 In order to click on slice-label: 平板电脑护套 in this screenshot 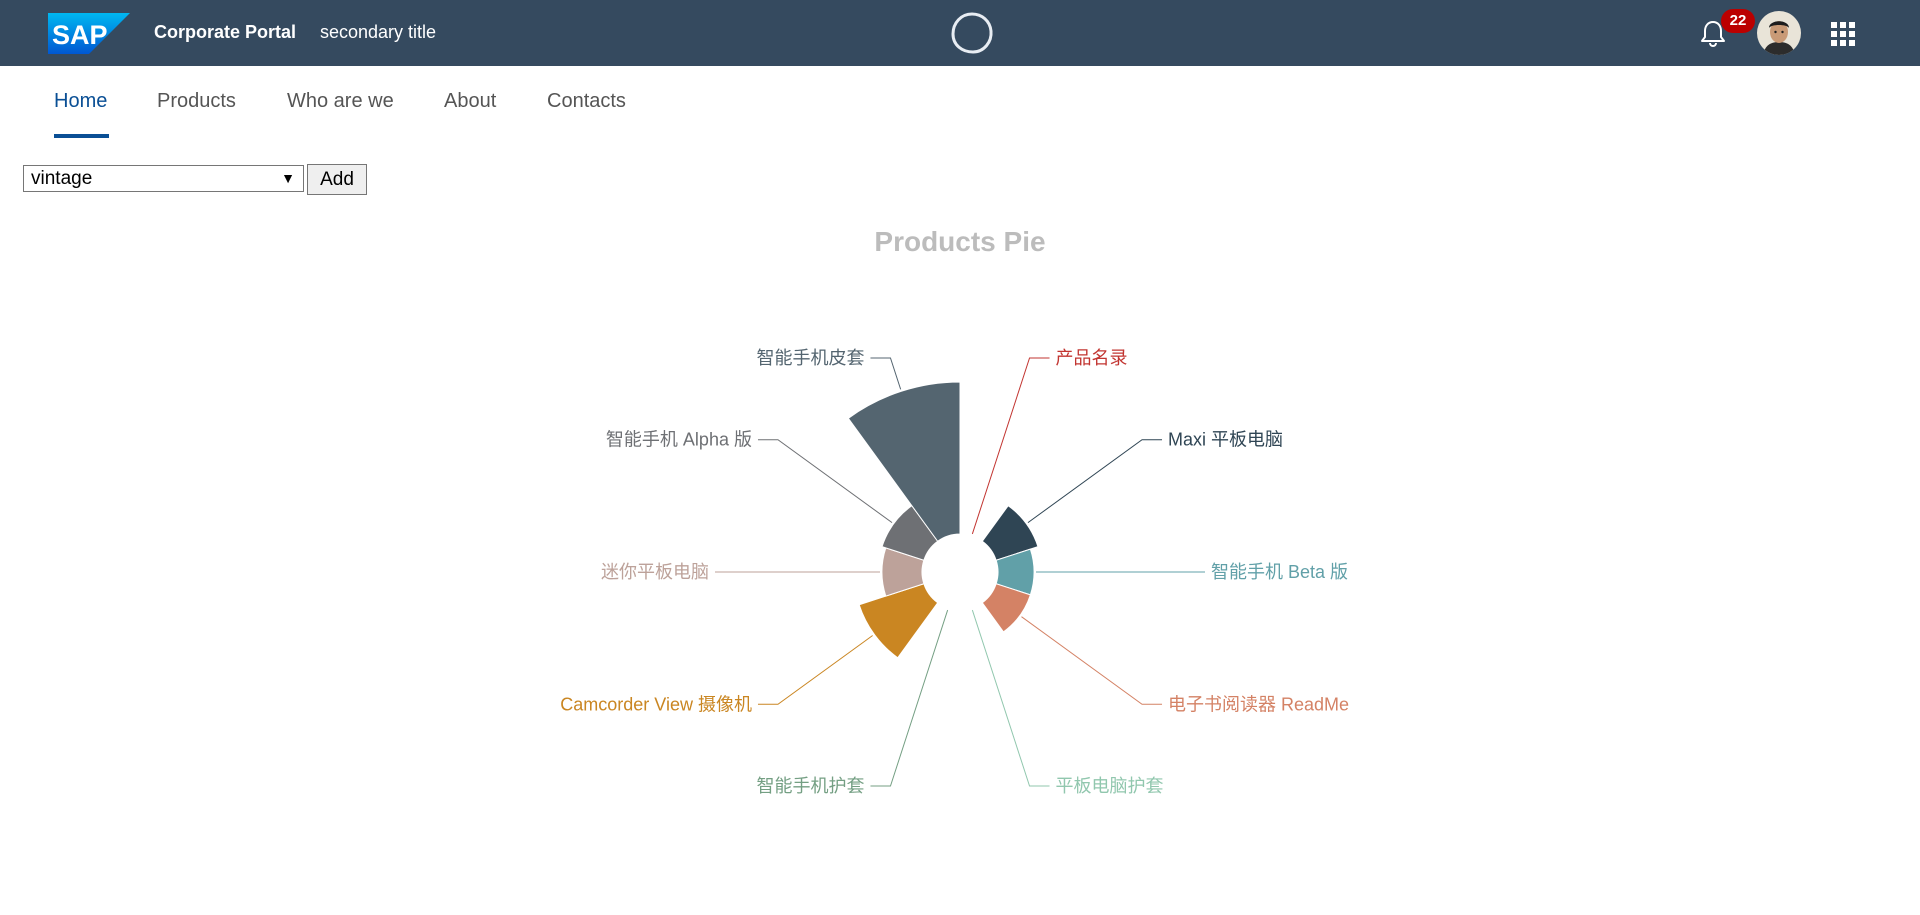, I will do `click(1110, 786)`.